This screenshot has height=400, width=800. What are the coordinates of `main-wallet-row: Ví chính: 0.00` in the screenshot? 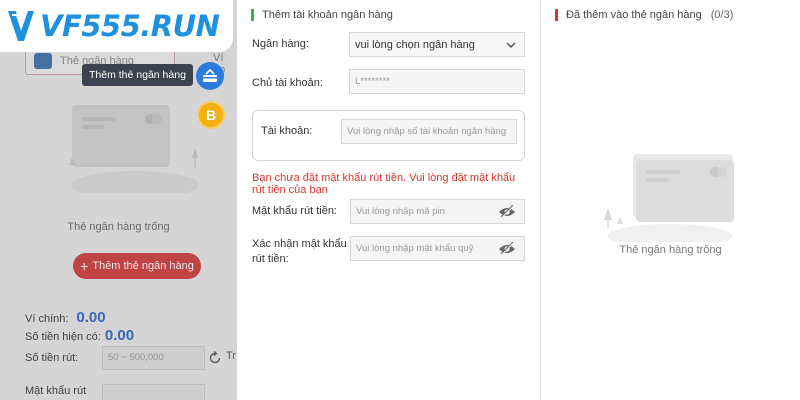 It's located at (65, 317).